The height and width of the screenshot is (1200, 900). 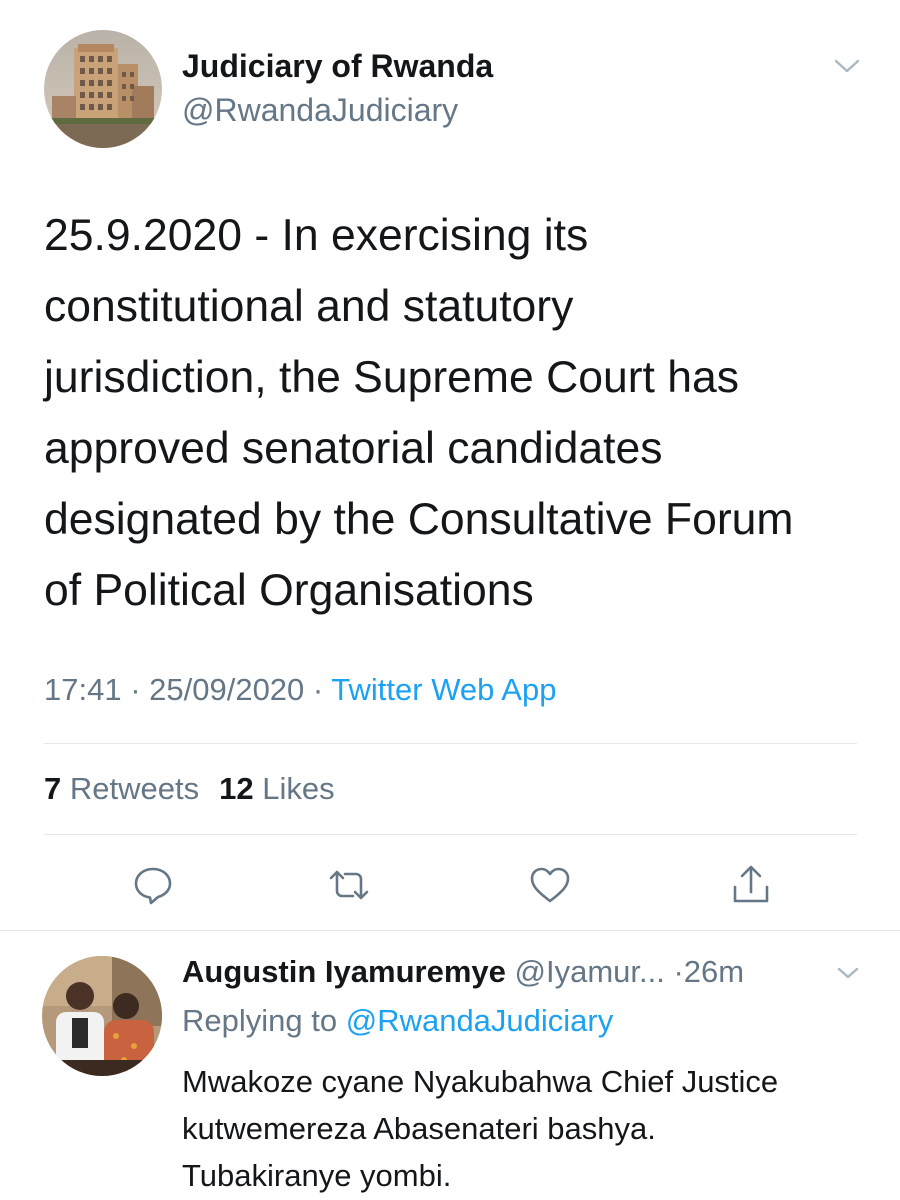 I want to click on tweet-stats: 7 Retweets 12 Likes, so click(x=189, y=789).